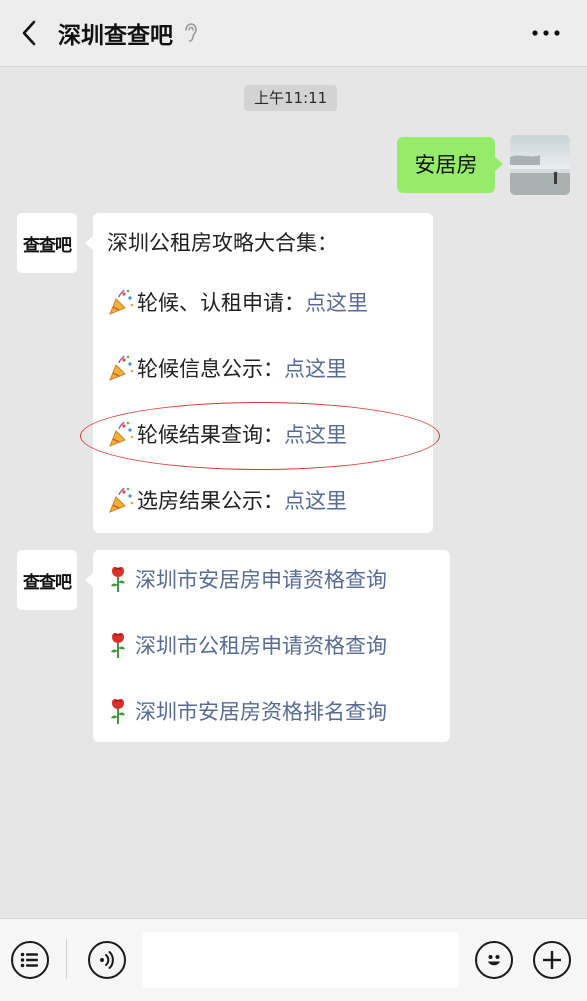 Image resolution: width=587 pixels, height=1001 pixels. Describe the element at coordinates (210, 435) in the screenshot. I see `item-label: 轮候结果查询：` at that location.